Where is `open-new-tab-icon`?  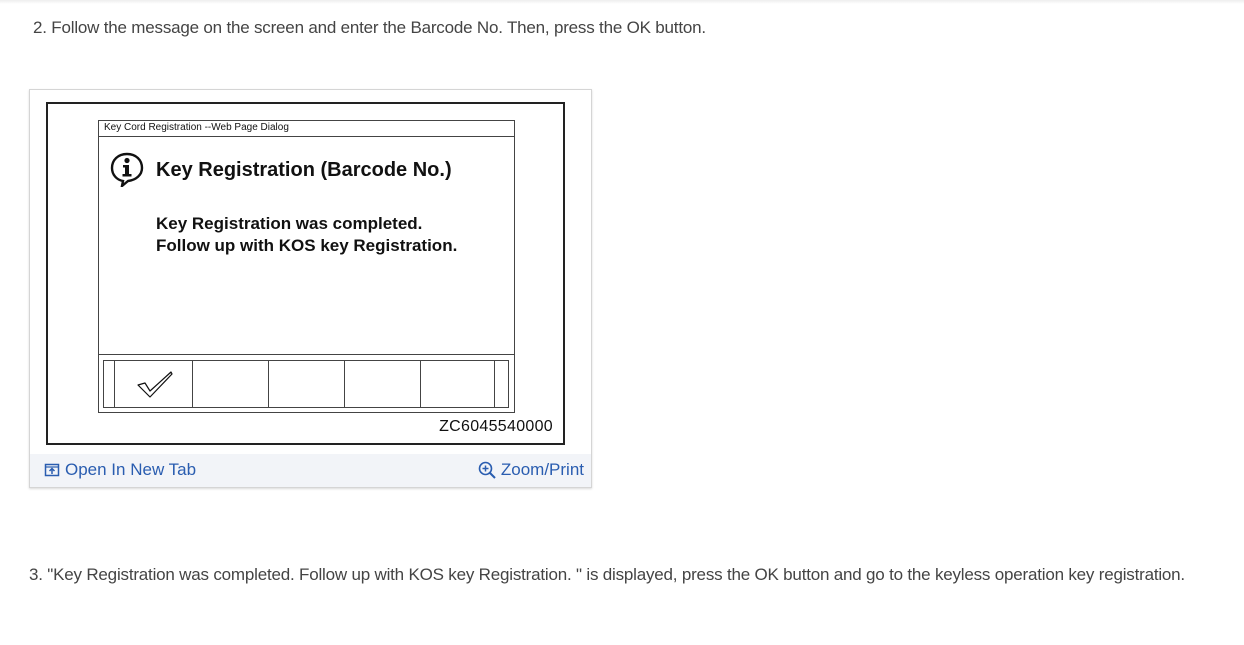
open-new-tab-icon is located at coordinates (52, 470).